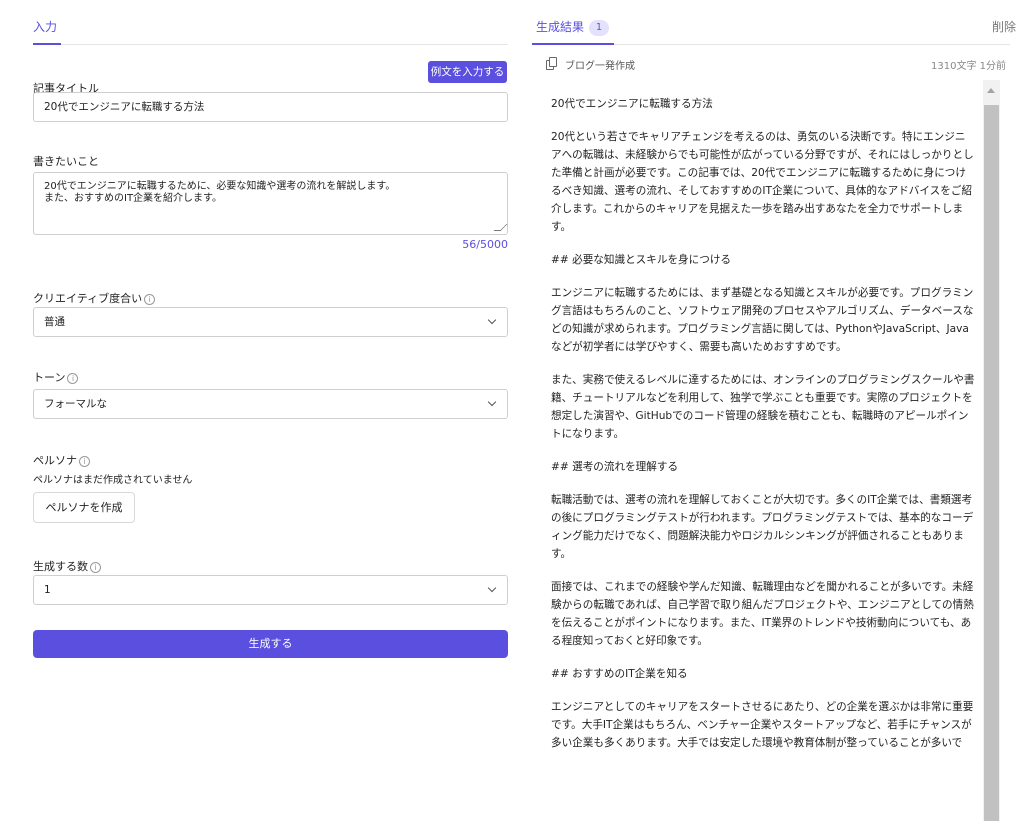 The image size is (1024, 821). I want to click on result-count-badge: 1, so click(599, 28).